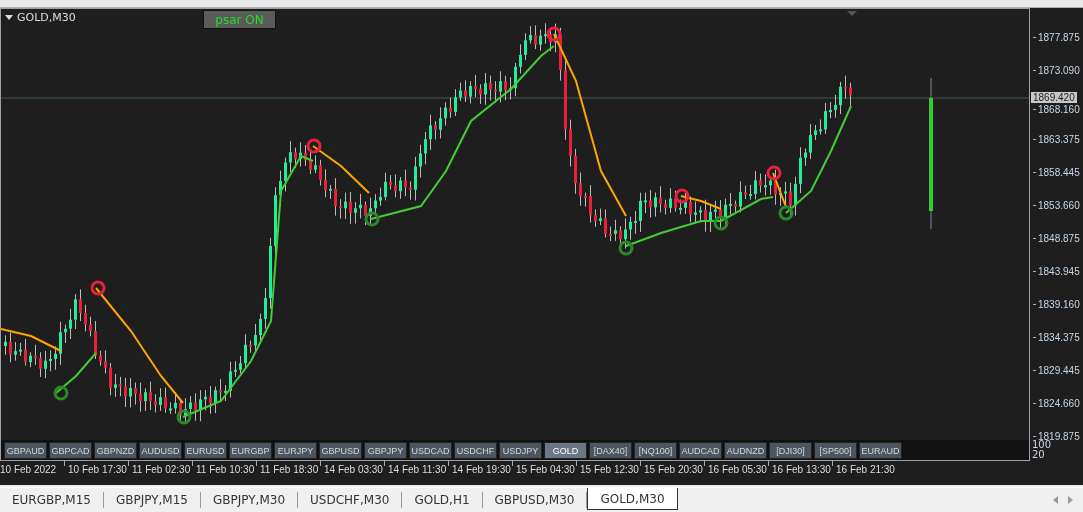  Describe the element at coordinates (417, 469) in the screenshot. I see `time-label: 14 Feb 11:30` at that location.